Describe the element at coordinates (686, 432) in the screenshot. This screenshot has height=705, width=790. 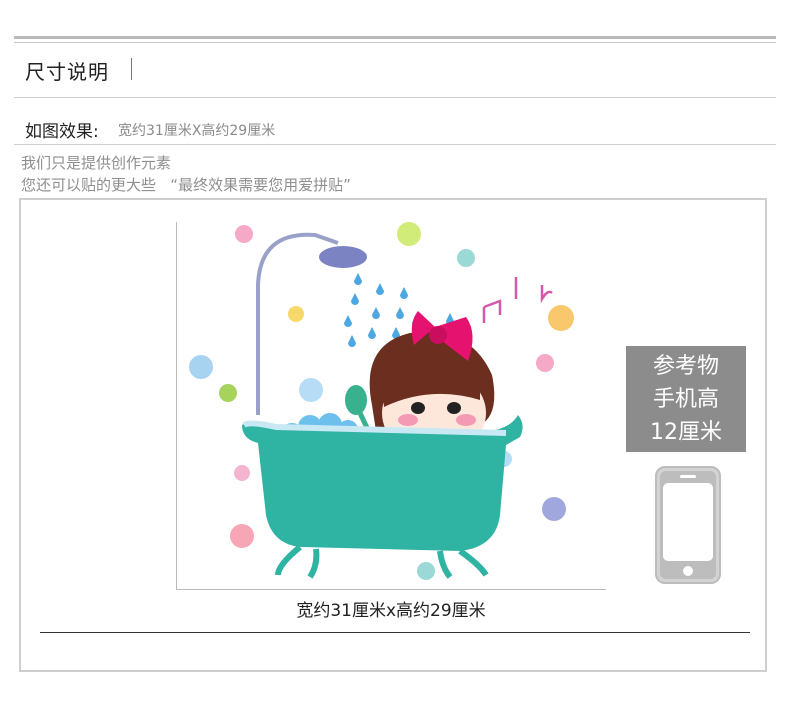
I see `reference-line: 12厘米` at that location.